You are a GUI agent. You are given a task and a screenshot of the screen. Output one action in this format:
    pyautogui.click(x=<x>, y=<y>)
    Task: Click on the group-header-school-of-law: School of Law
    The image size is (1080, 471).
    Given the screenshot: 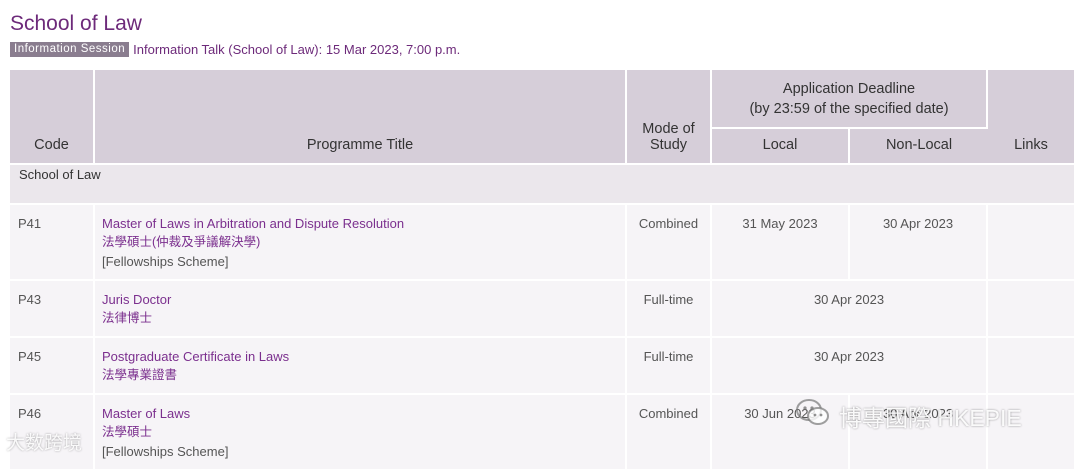 What is the action you would take?
    pyautogui.click(x=542, y=185)
    